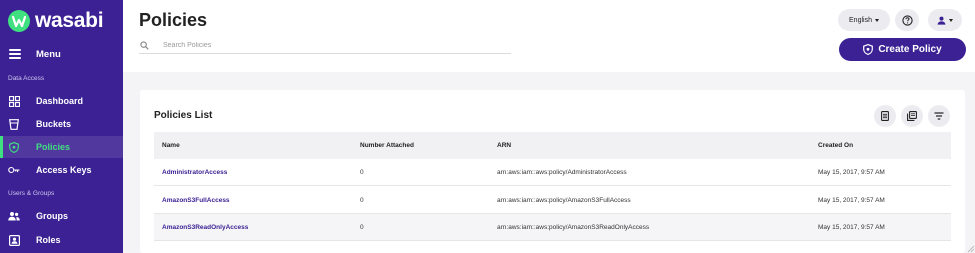  I want to click on columns-button, so click(912, 116).